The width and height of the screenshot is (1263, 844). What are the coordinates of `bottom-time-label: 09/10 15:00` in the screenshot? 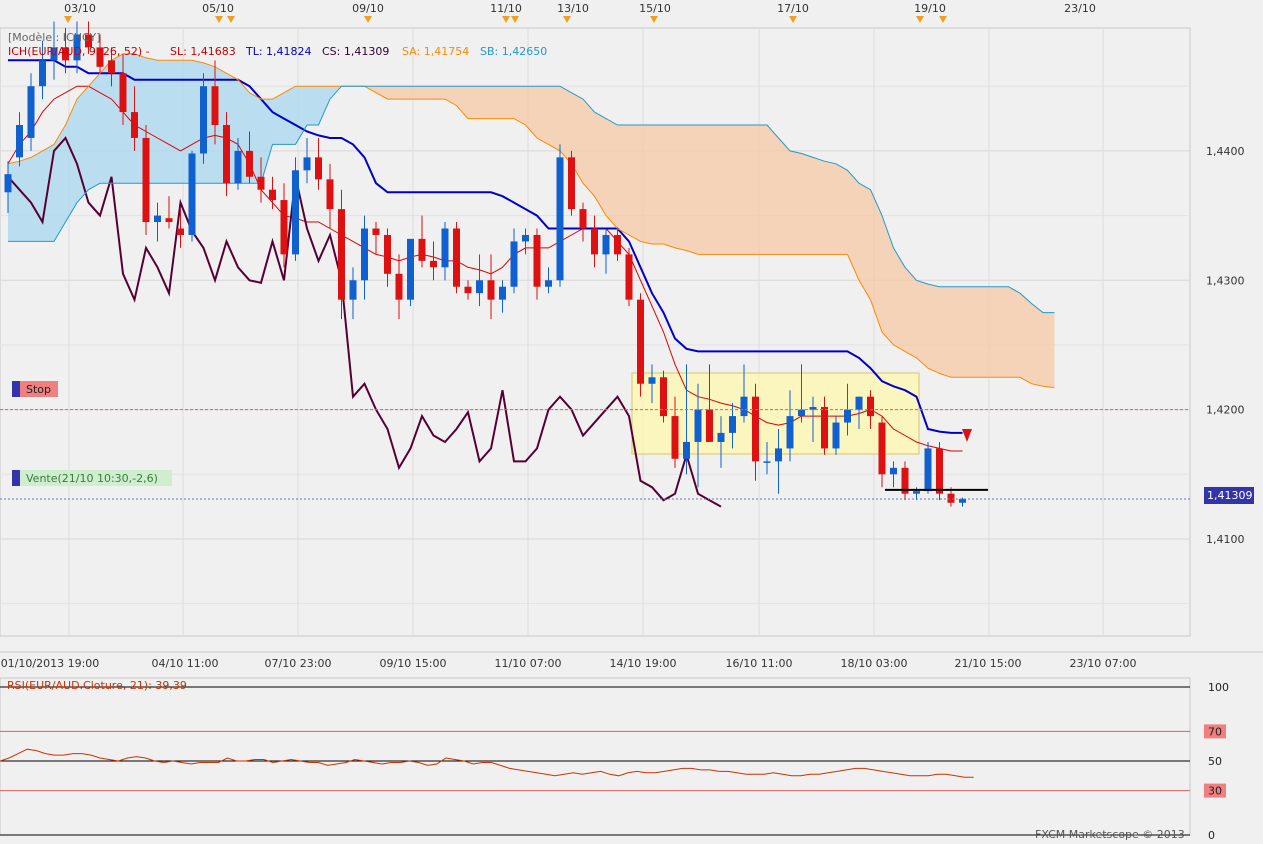 It's located at (413, 663).